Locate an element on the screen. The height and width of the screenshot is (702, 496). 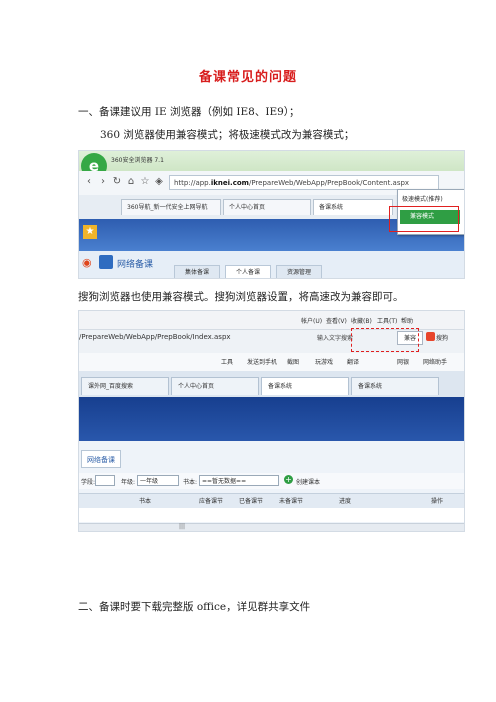
grade-select: 一年级 is located at coordinates (158, 480).